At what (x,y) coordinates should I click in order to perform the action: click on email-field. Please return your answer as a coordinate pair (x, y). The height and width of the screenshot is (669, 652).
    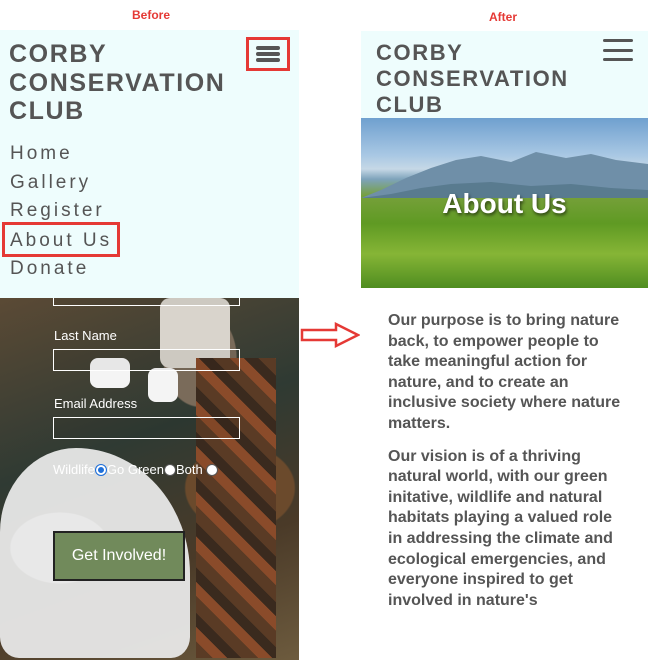
    Looking at the image, I should click on (146, 428).